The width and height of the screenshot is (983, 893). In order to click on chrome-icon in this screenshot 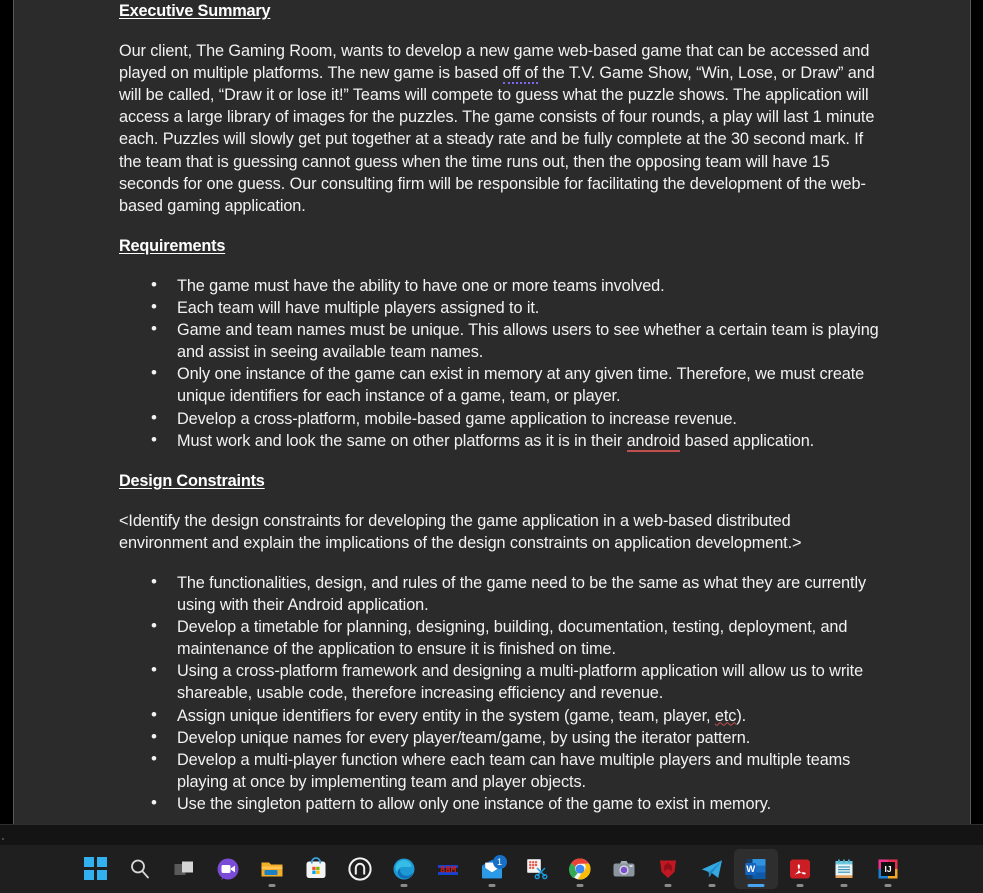, I will do `click(580, 869)`.